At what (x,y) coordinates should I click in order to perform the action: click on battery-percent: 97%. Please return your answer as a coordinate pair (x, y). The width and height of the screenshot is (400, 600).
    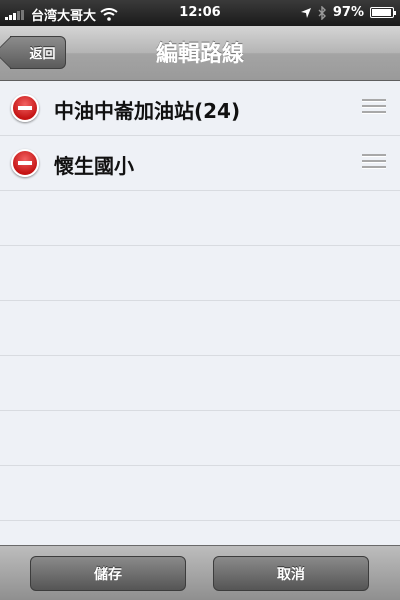
    Looking at the image, I should click on (348, 12).